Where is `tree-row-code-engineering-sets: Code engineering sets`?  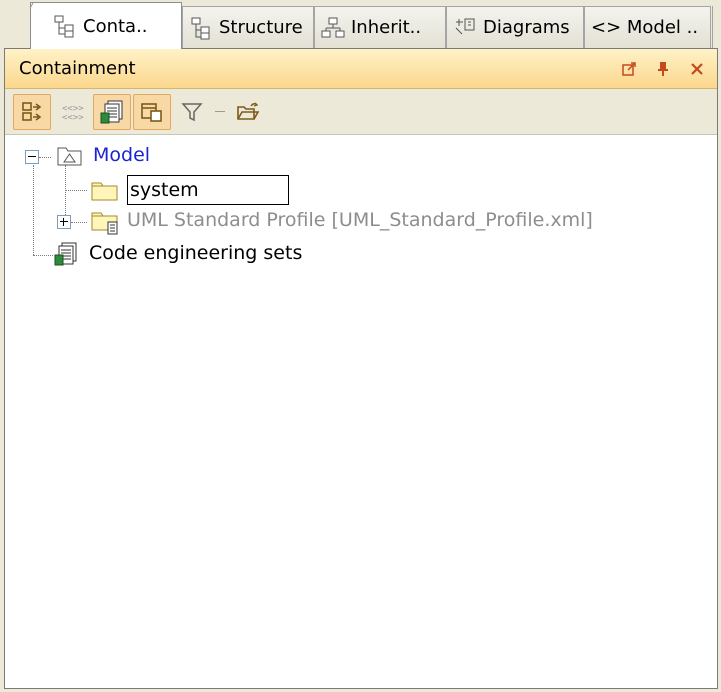 tree-row-code-engineering-sets: Code engineering sets is located at coordinates (205, 255).